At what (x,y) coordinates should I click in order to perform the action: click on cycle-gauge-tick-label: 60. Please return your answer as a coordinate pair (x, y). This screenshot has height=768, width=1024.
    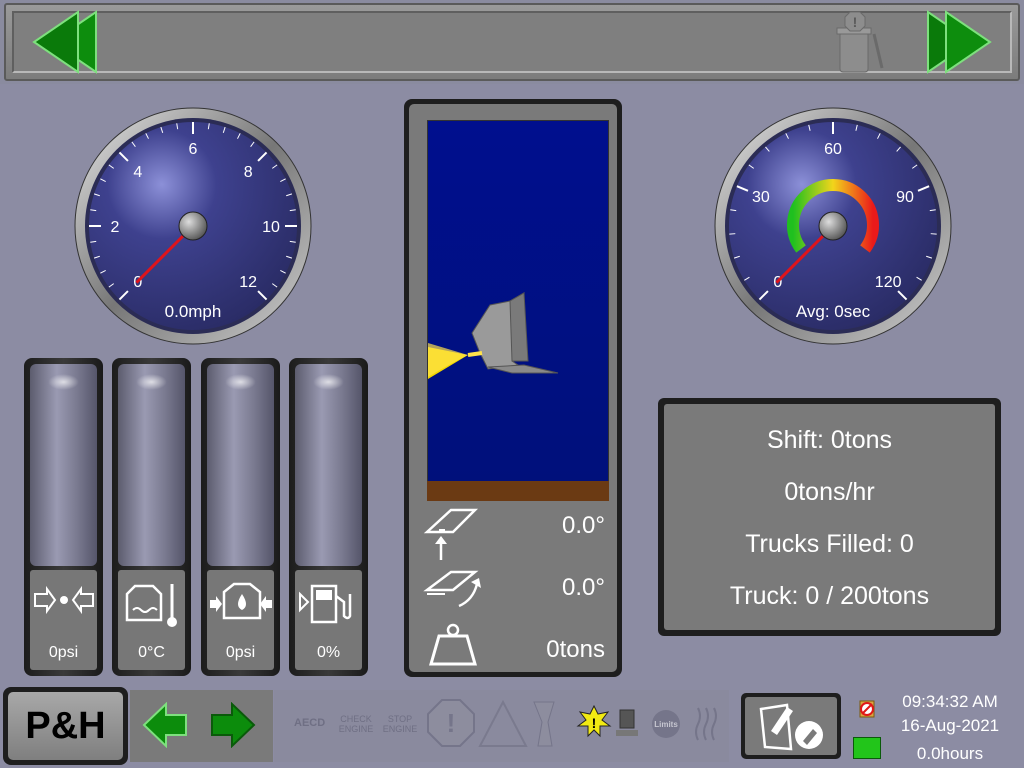
    Looking at the image, I should click on (833, 149).